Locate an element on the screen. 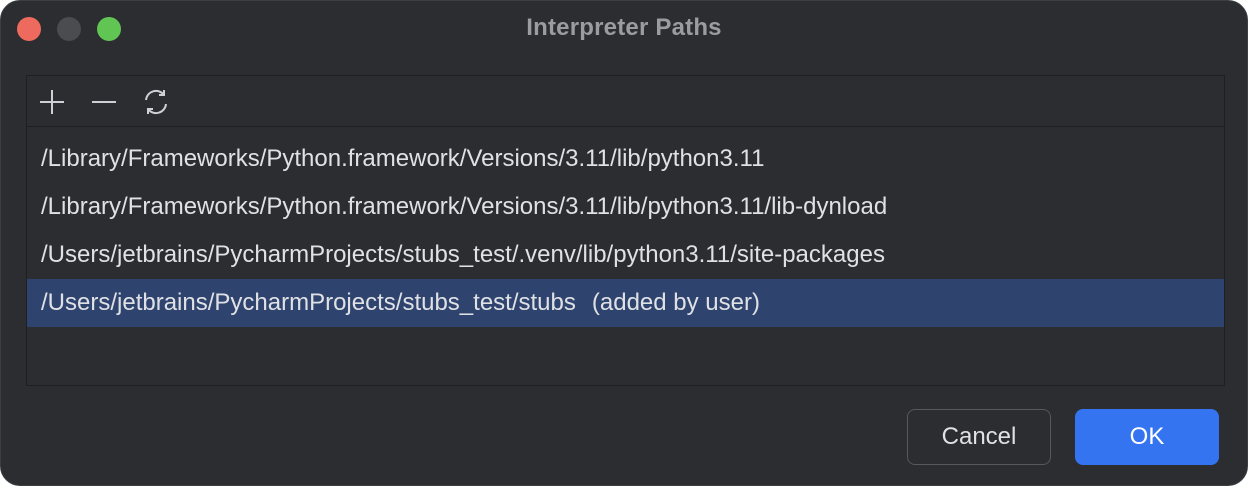 Image resolution: width=1248 pixels, height=486 pixels. remove-path-button is located at coordinates (104, 102).